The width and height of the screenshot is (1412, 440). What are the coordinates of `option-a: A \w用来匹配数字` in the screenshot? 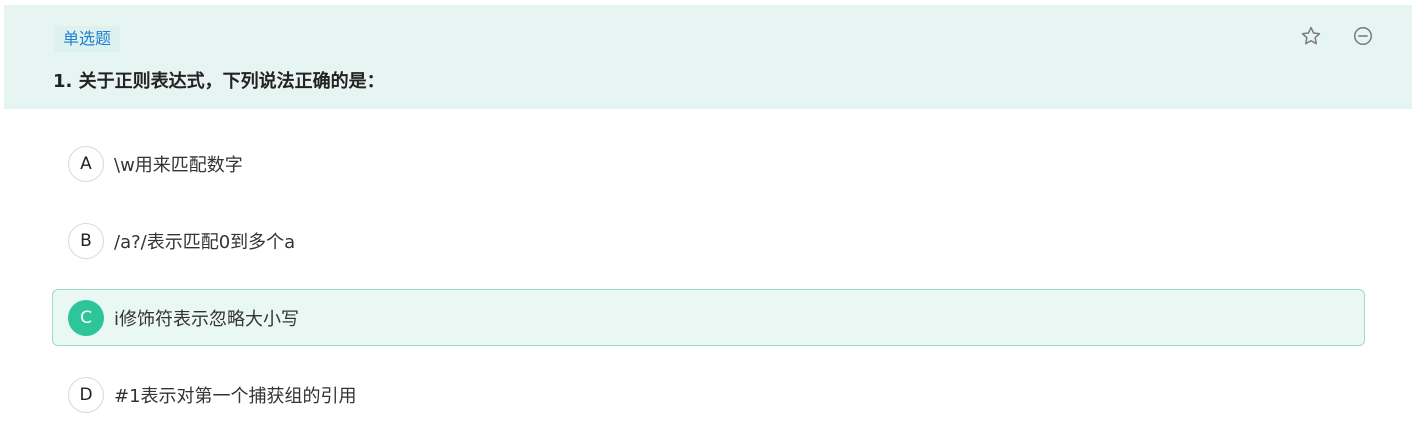 It's located at (708, 163).